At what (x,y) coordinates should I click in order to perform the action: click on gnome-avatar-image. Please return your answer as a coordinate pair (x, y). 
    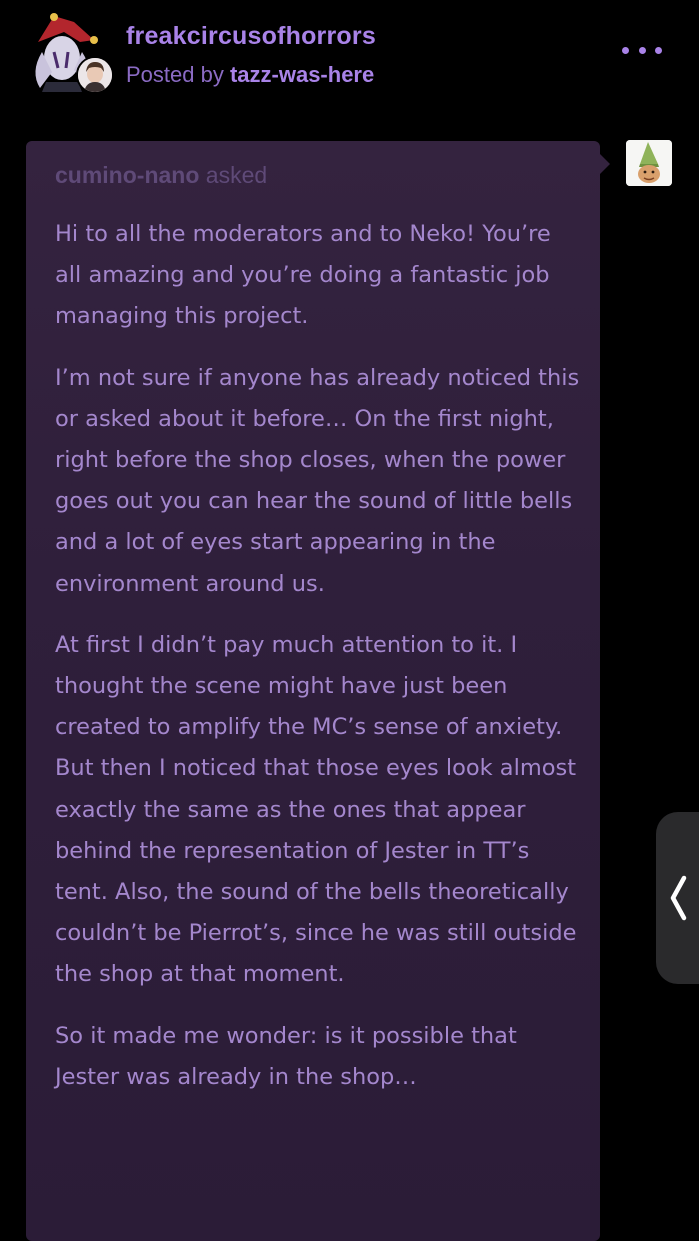
    Looking at the image, I should click on (649, 163).